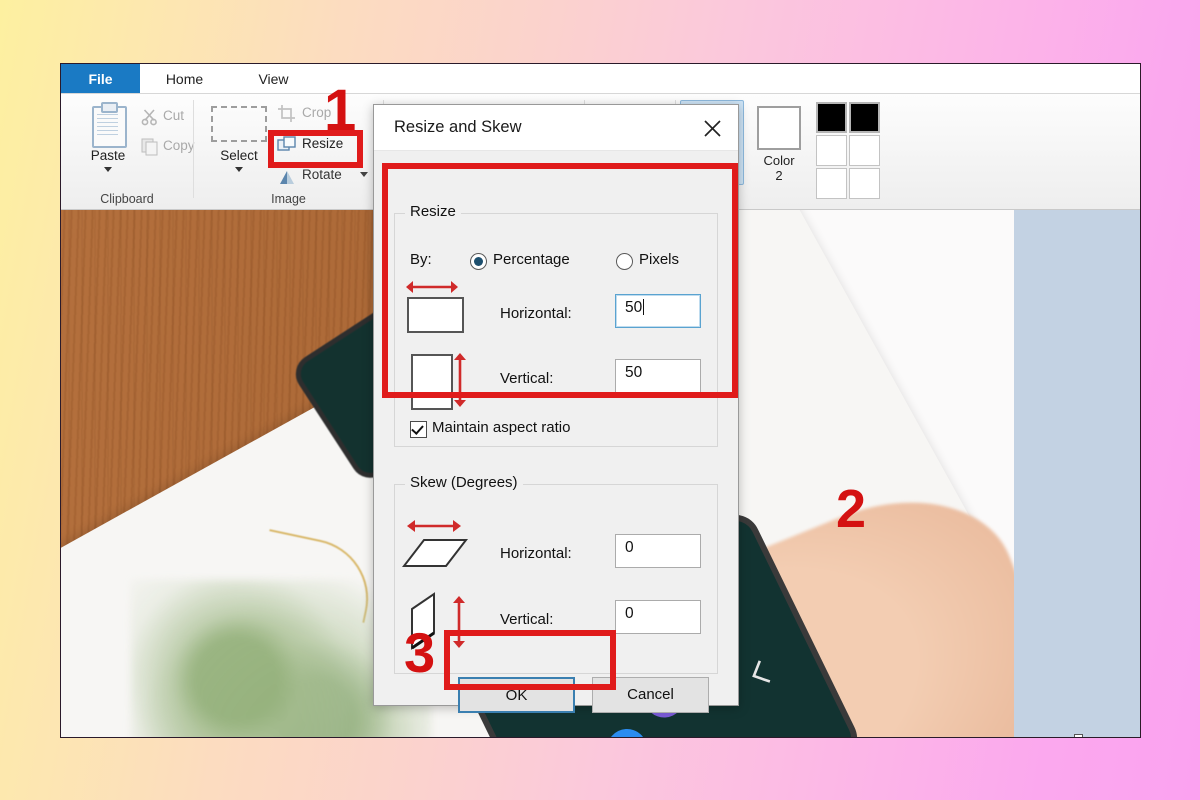  I want to click on skew-vertical-input: 0, so click(658, 617).